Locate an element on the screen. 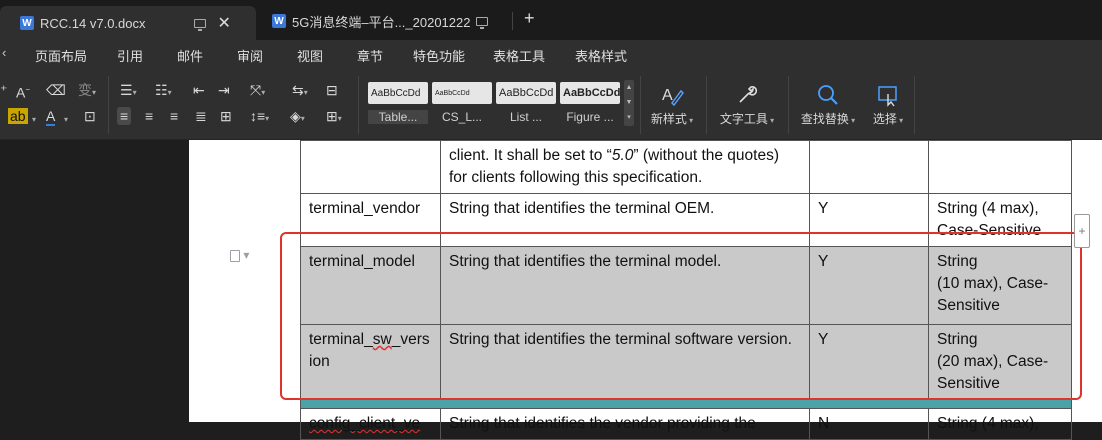 The height and width of the screenshot is (440, 1102). increase-indent-icon: ⇥ is located at coordinates (224, 90).